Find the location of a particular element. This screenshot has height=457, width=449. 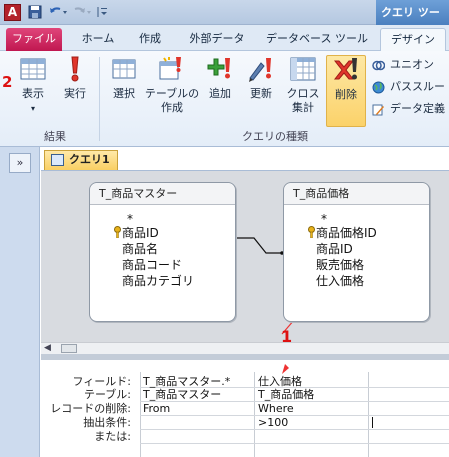

customize-qat-icon is located at coordinates (102, 12).